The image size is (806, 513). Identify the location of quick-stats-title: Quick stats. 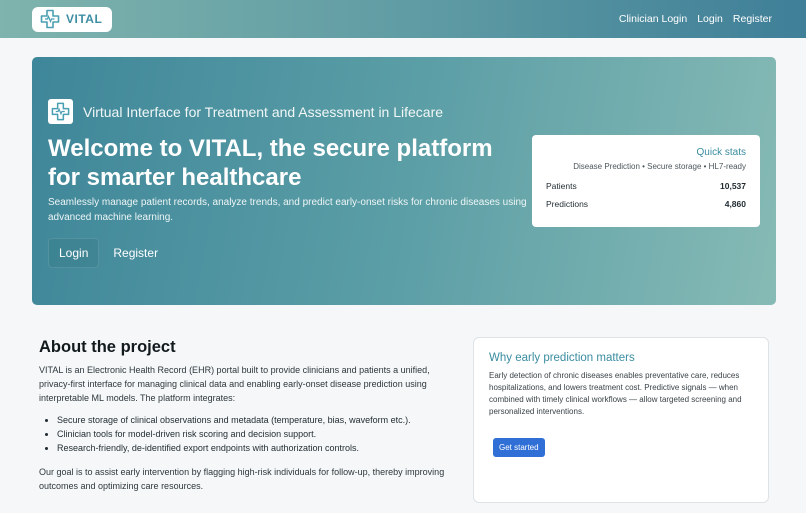
(721, 152).